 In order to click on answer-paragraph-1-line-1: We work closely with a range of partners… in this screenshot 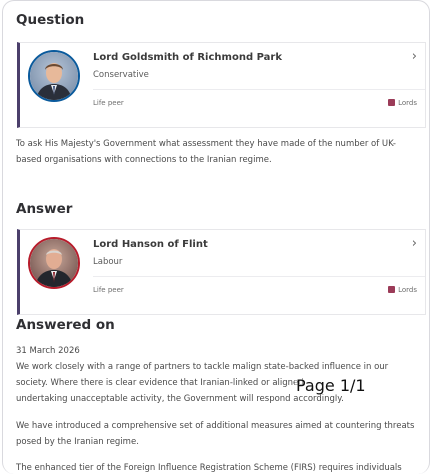, I will do `click(202, 367)`.